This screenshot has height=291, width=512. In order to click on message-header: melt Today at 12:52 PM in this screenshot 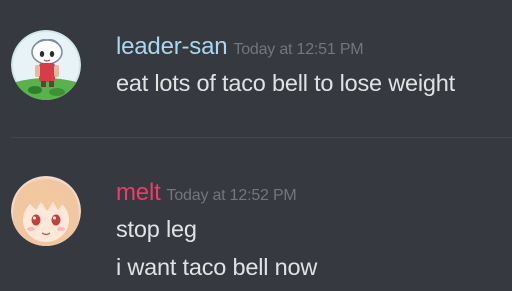, I will do `click(206, 193)`.